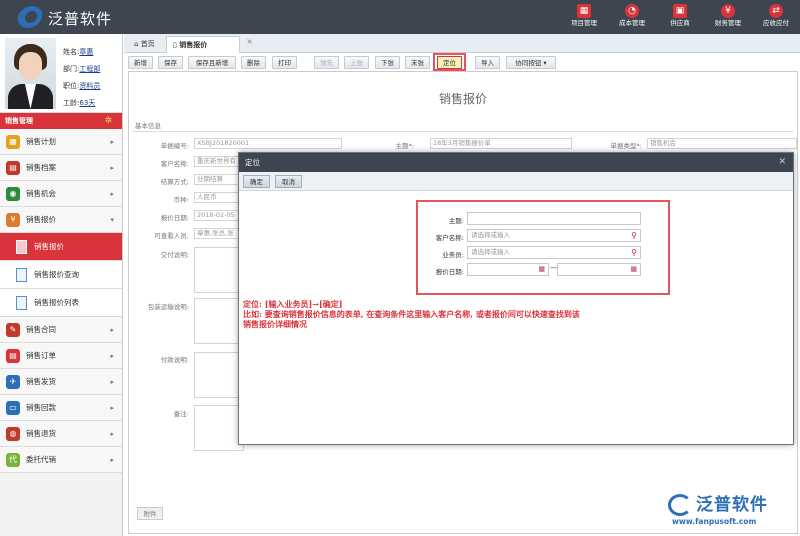  What do you see at coordinates (61, 247) in the screenshot?
I see `sidebar-subitem-quote: 销售报价` at bounding box center [61, 247].